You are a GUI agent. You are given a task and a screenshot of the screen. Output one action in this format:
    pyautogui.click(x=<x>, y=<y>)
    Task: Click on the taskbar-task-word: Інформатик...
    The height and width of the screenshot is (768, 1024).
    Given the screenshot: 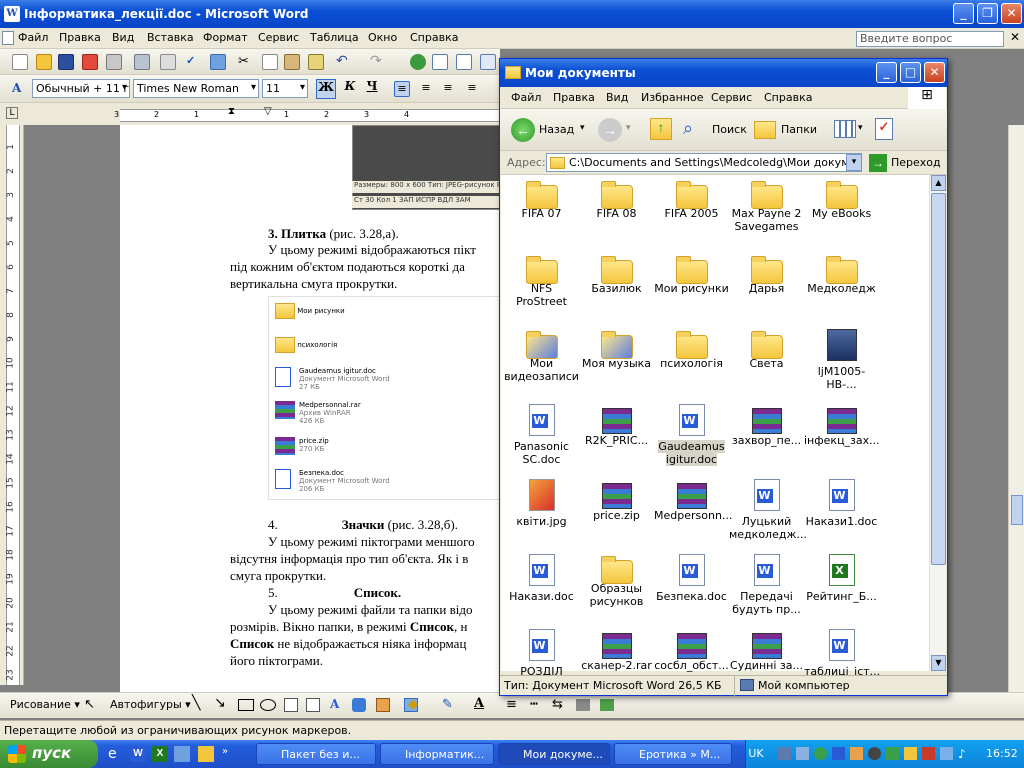 What is the action you would take?
    pyautogui.click(x=437, y=754)
    